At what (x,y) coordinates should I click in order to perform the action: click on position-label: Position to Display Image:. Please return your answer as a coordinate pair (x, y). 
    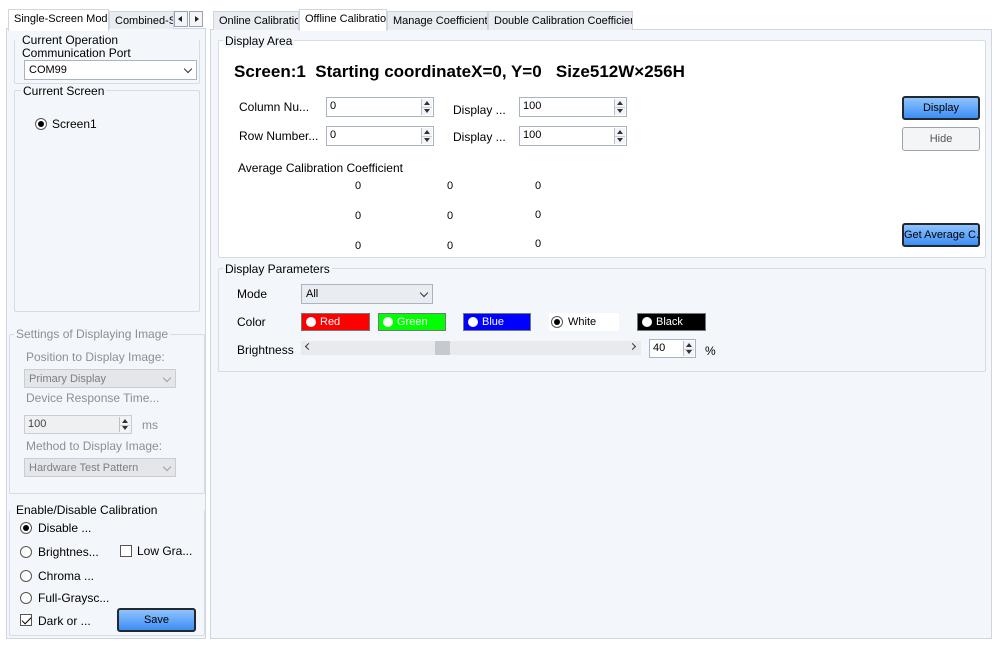
    Looking at the image, I should click on (95, 357).